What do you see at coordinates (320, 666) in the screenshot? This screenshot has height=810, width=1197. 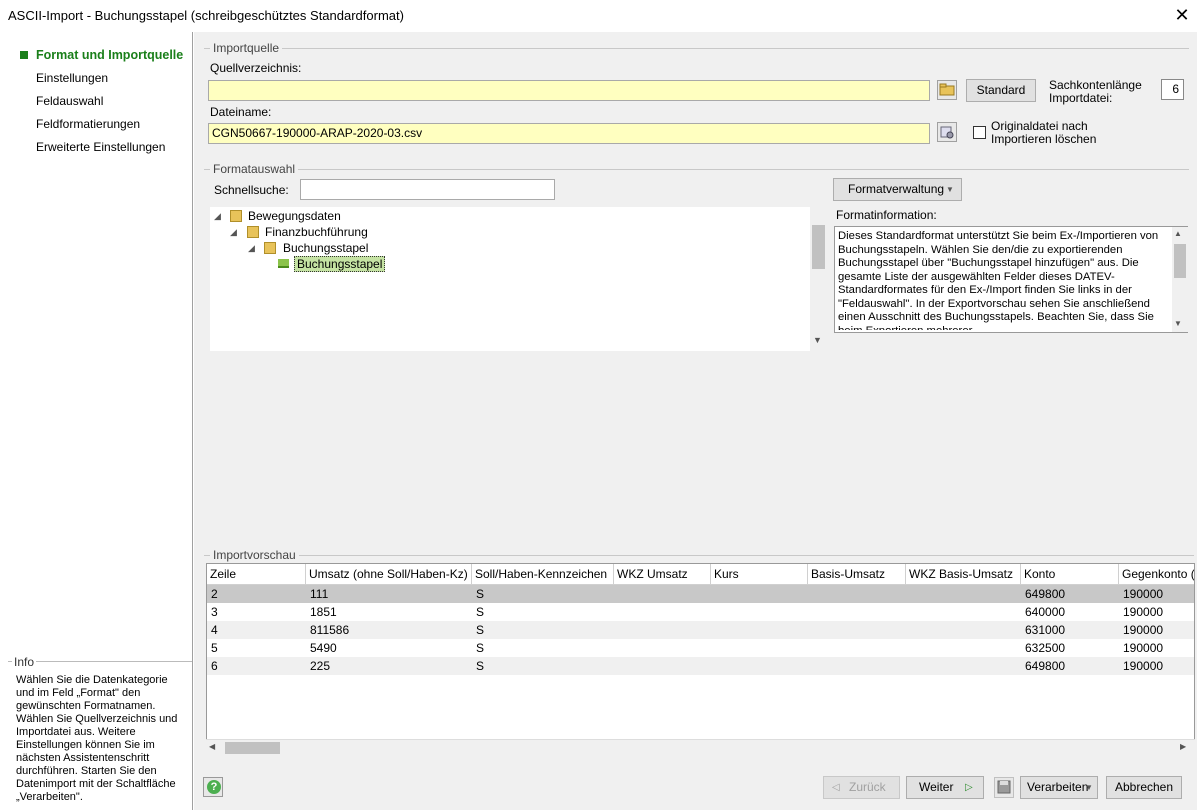 I see `table-cell: 225` at bounding box center [320, 666].